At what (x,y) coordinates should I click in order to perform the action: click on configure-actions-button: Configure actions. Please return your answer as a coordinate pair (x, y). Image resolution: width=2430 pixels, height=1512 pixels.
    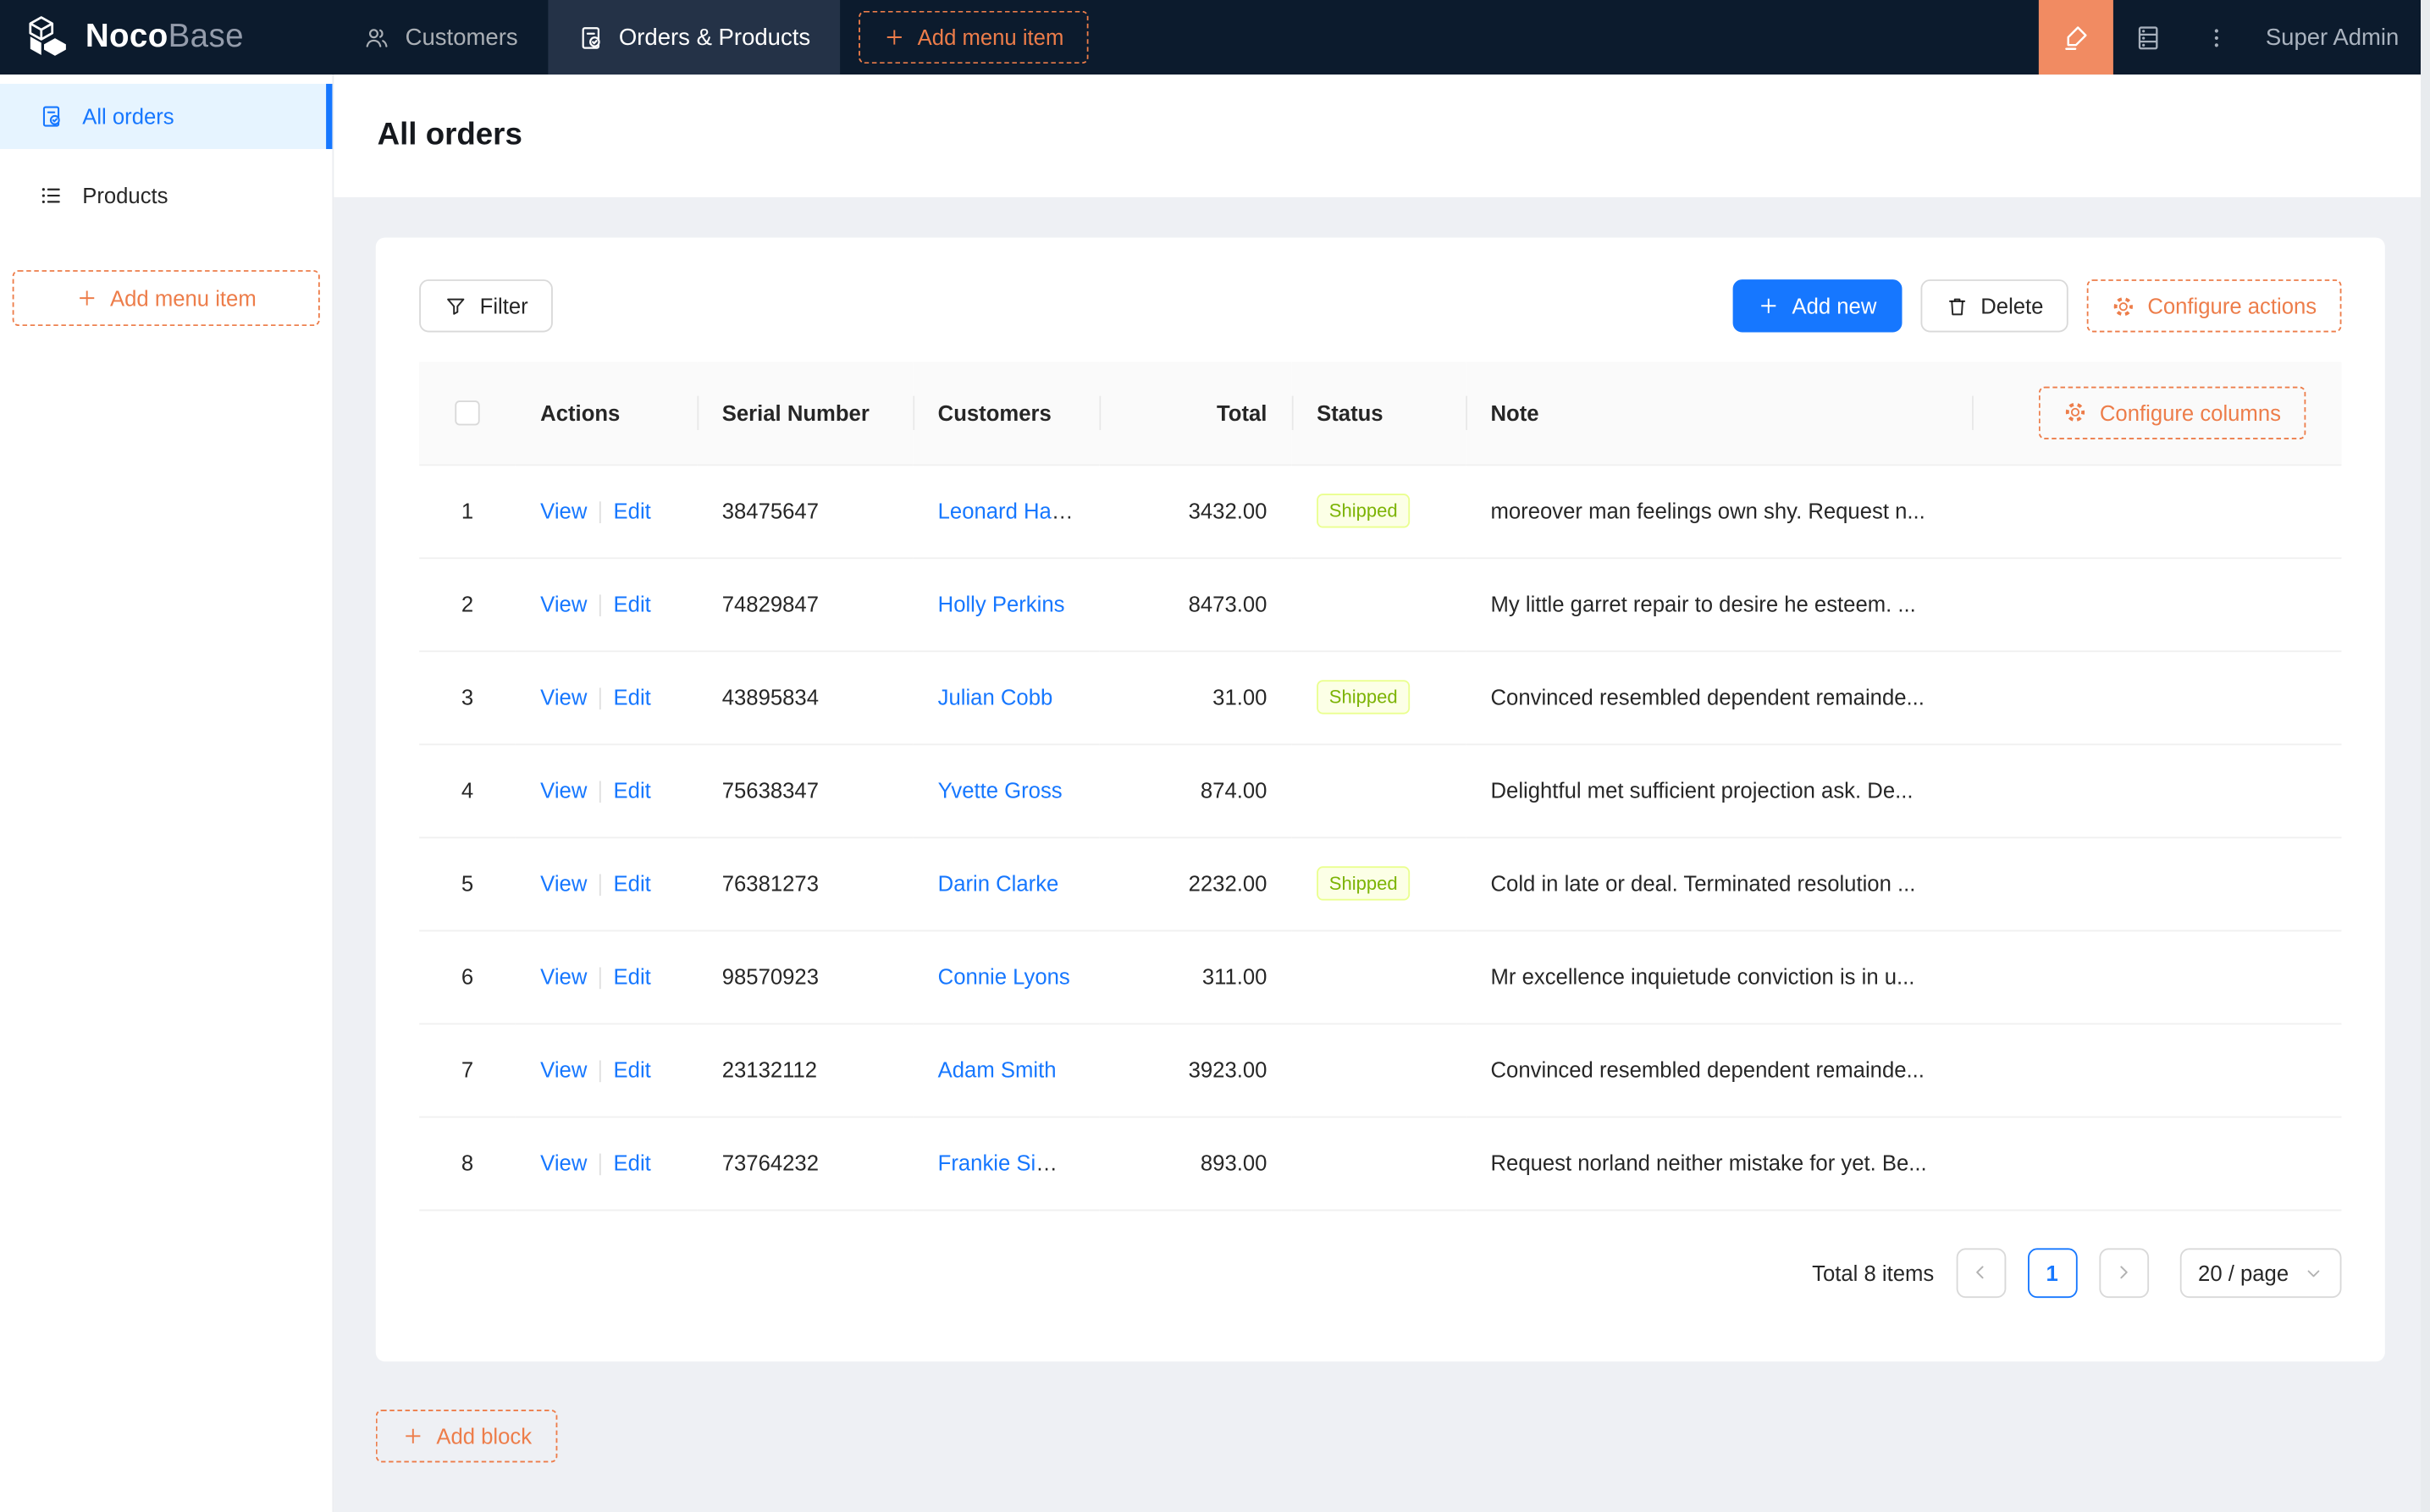
    Looking at the image, I should click on (2214, 306).